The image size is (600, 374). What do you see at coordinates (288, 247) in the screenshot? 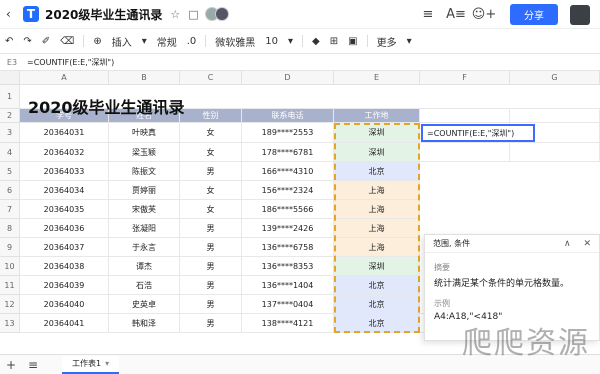
I see `table-cell: 136****6758` at bounding box center [288, 247].